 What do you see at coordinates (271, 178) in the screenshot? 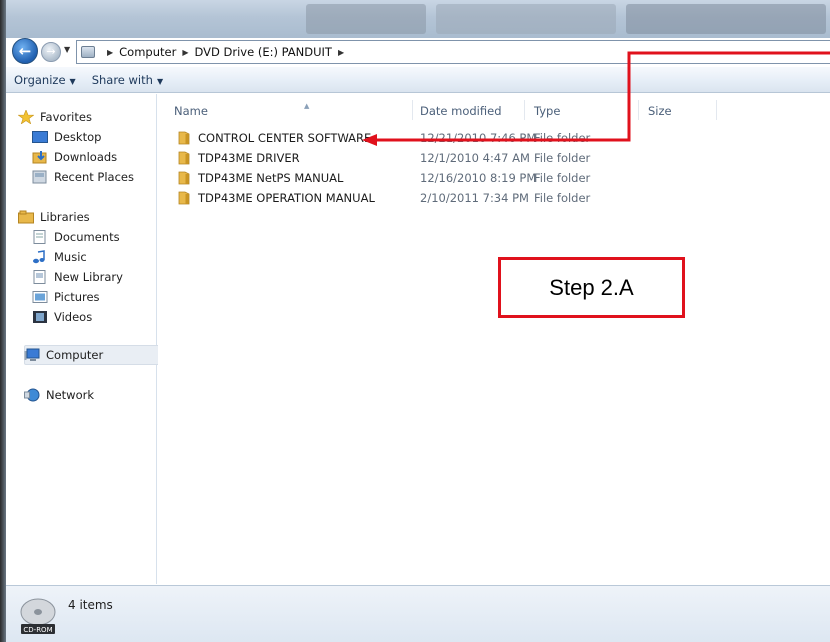
I see `file-name: TDP43ME NetPS MANUAL` at bounding box center [271, 178].